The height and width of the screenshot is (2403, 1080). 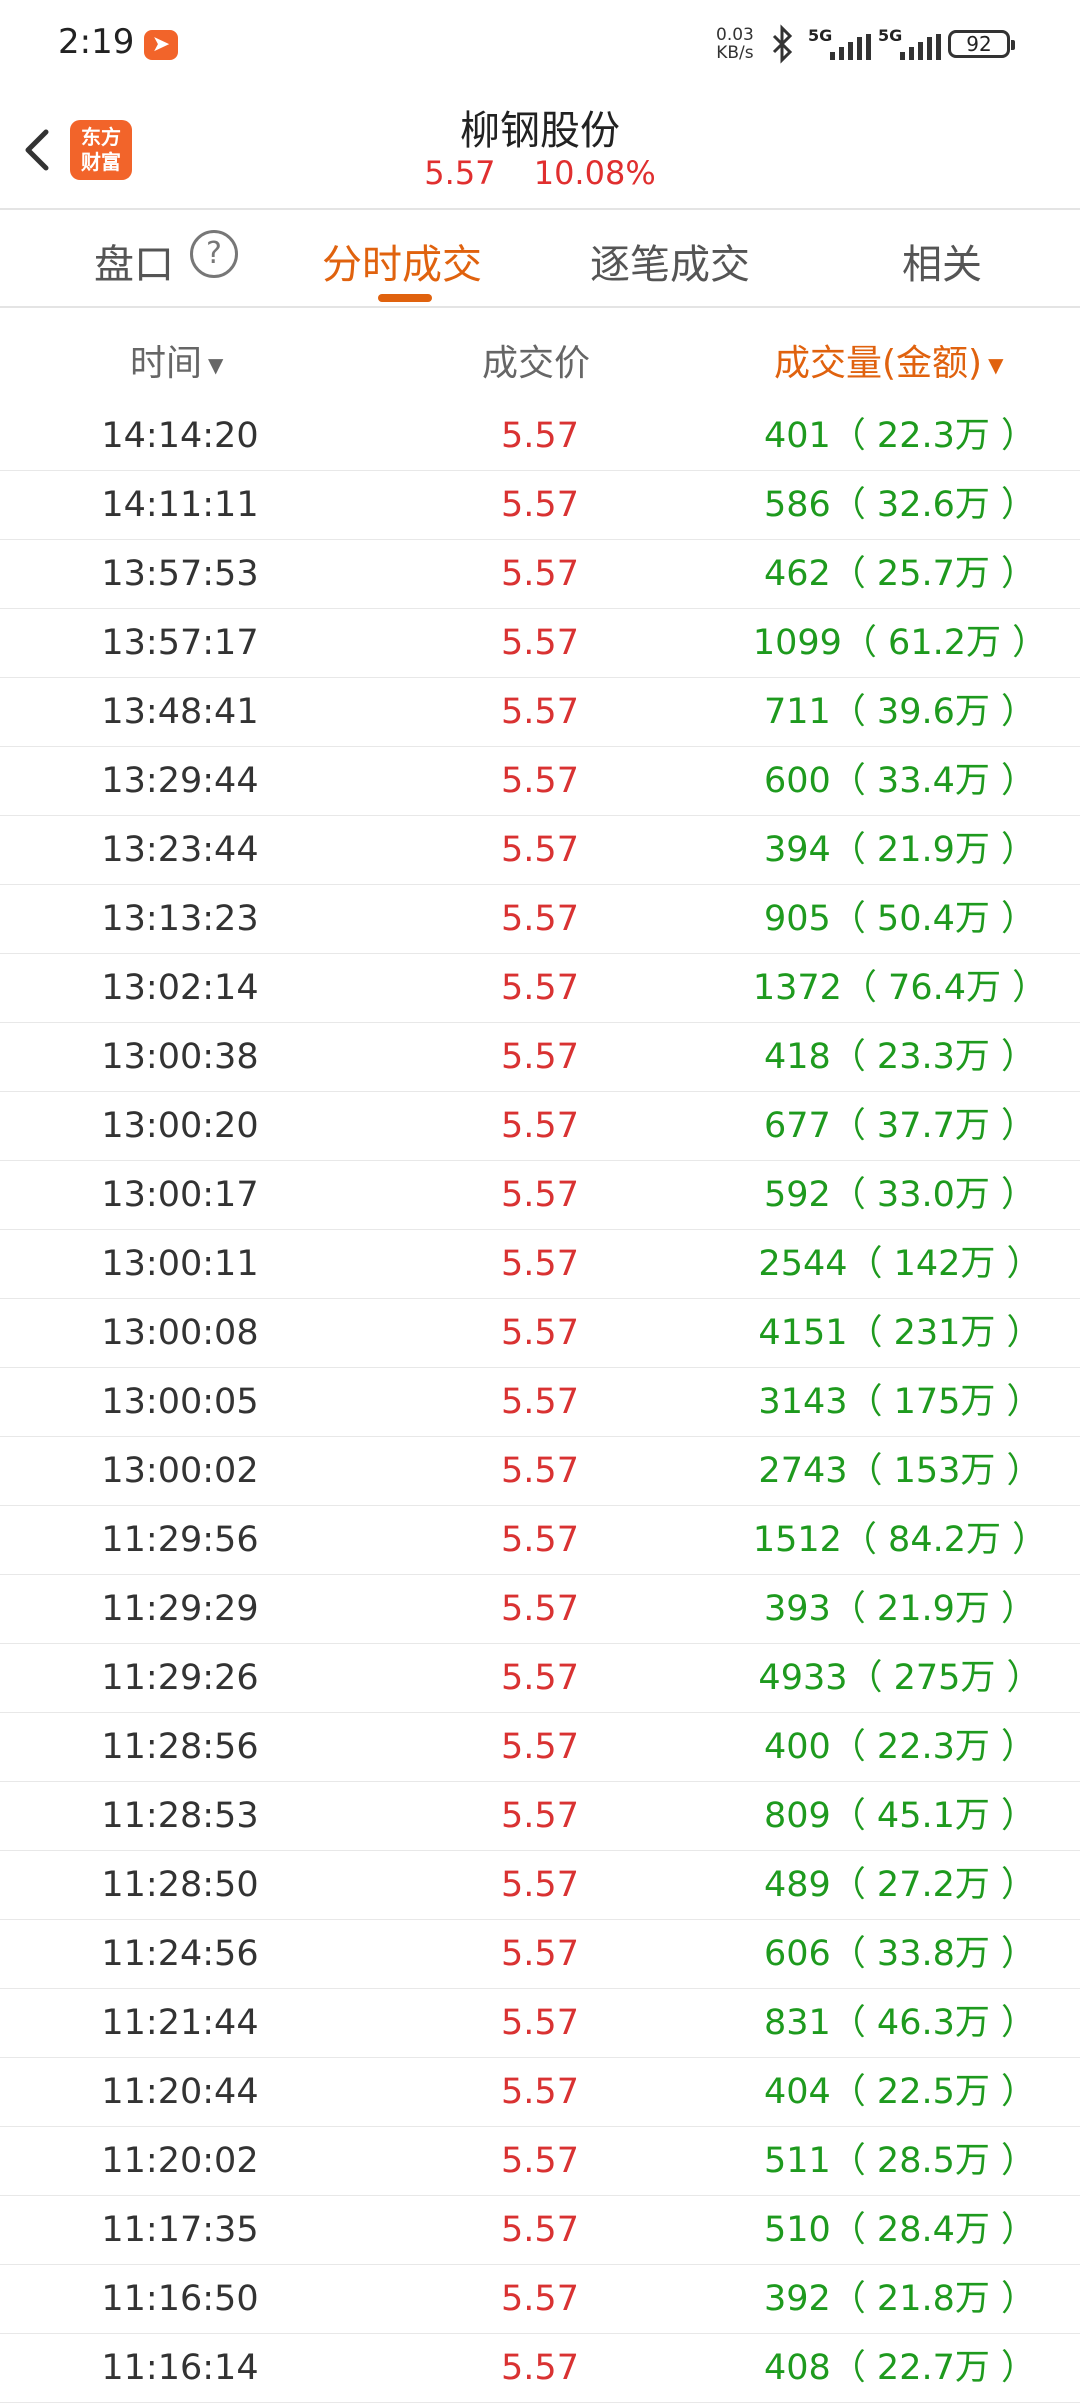 I want to click on column-header-volume: 成交量(金额) ▼, so click(x=888, y=360).